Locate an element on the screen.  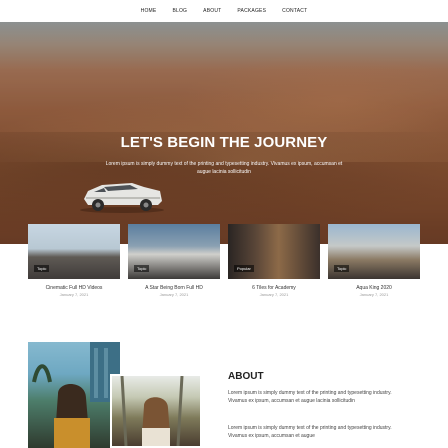
card-tag: Popular is located at coordinates (244, 268).